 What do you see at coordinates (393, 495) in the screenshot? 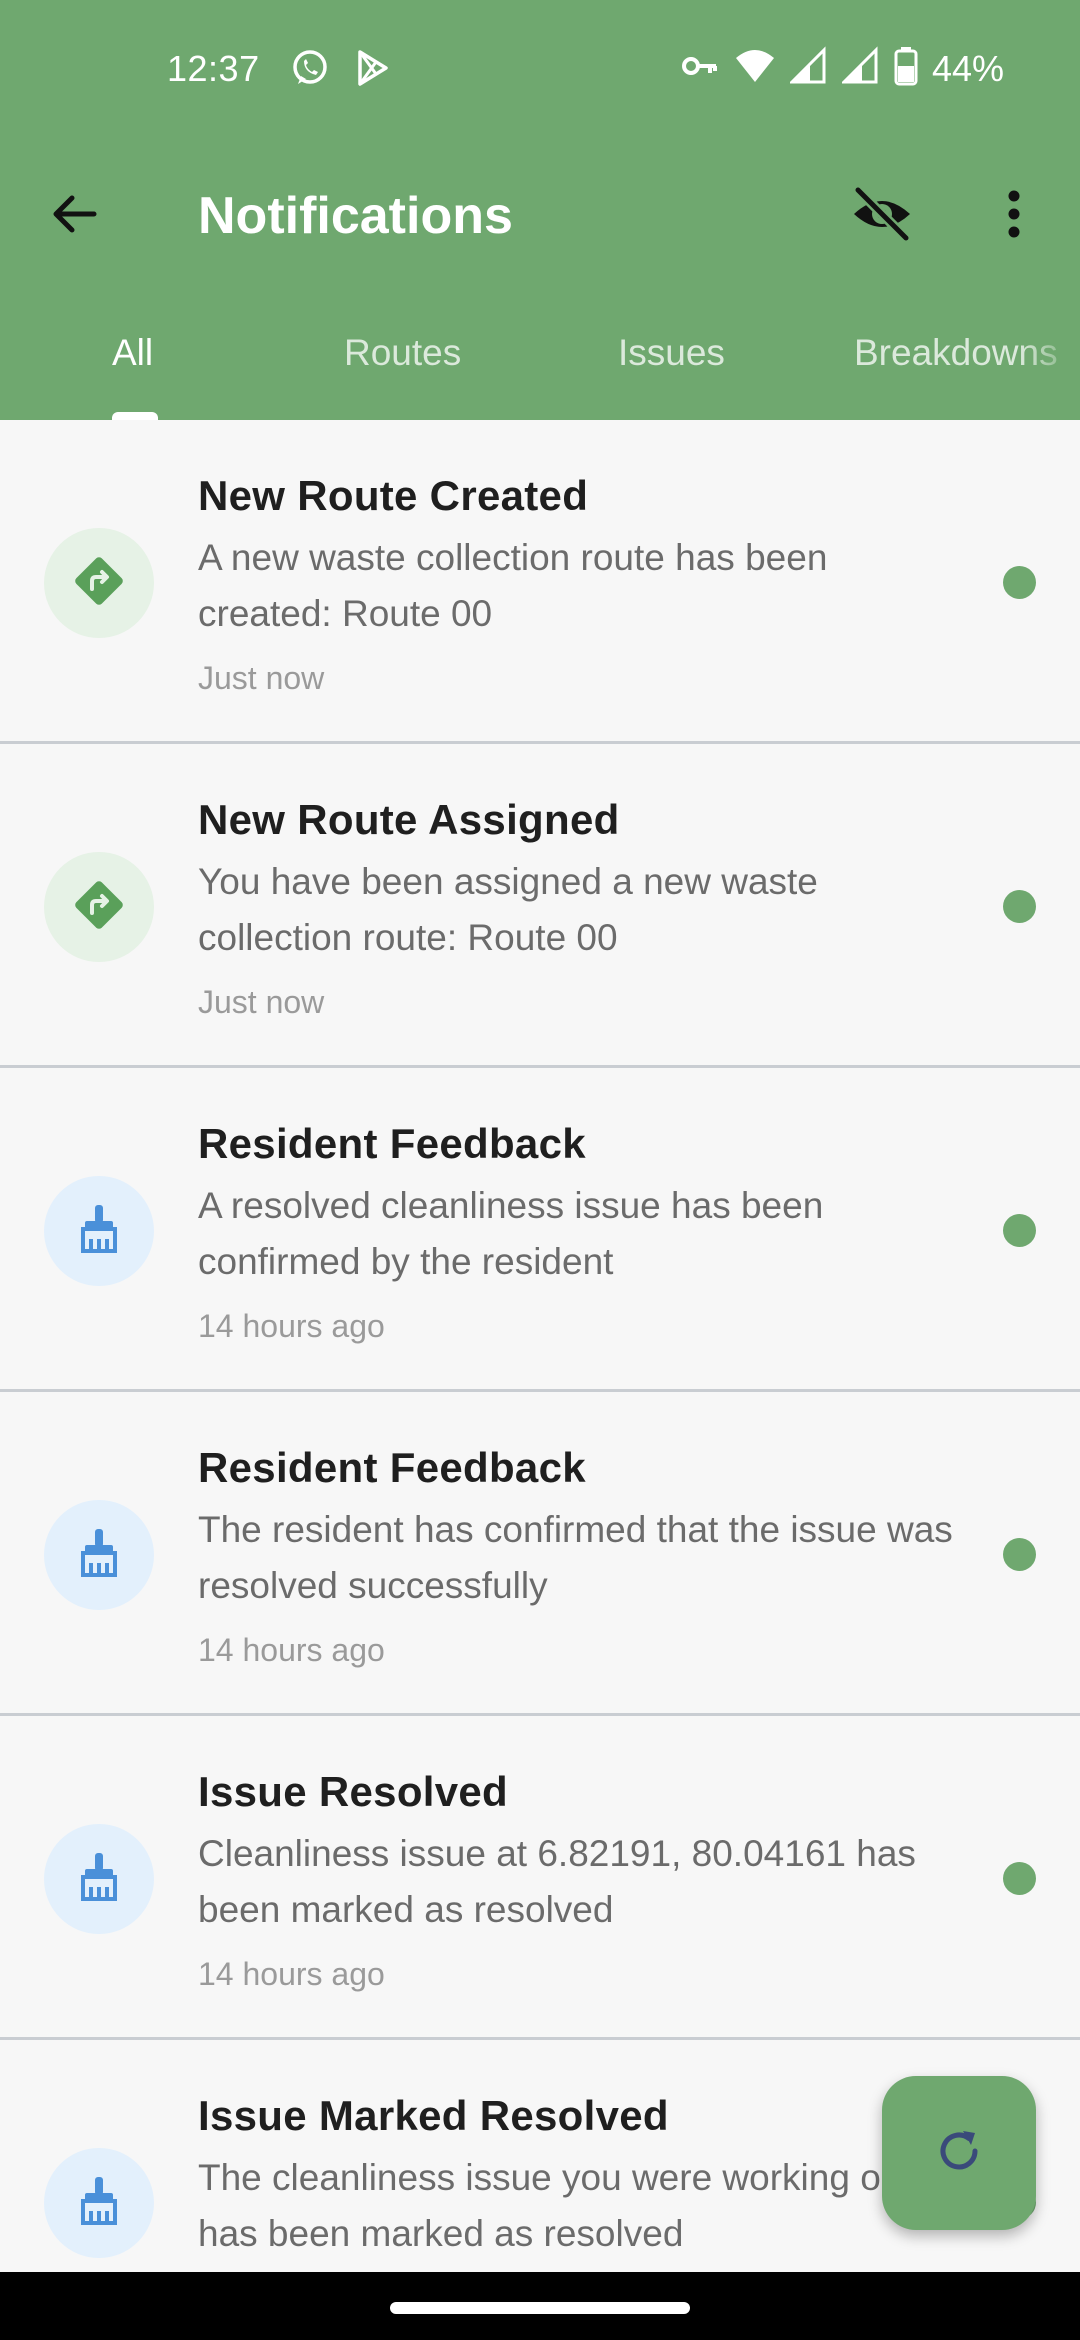
I see `notification-title: New Route Created` at bounding box center [393, 495].